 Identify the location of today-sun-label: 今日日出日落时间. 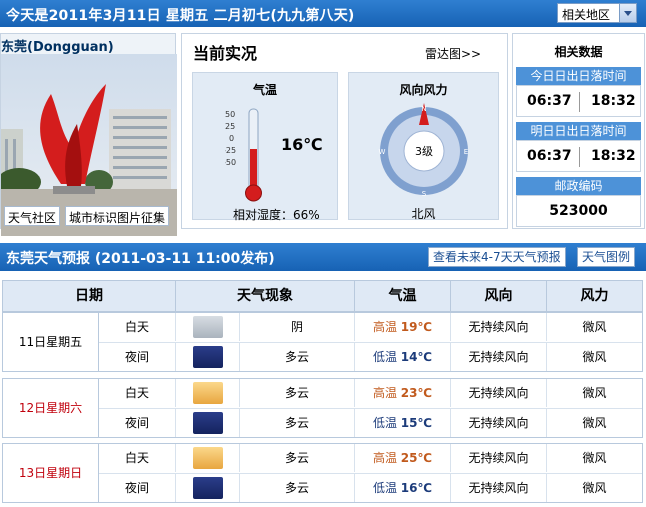
(578, 76).